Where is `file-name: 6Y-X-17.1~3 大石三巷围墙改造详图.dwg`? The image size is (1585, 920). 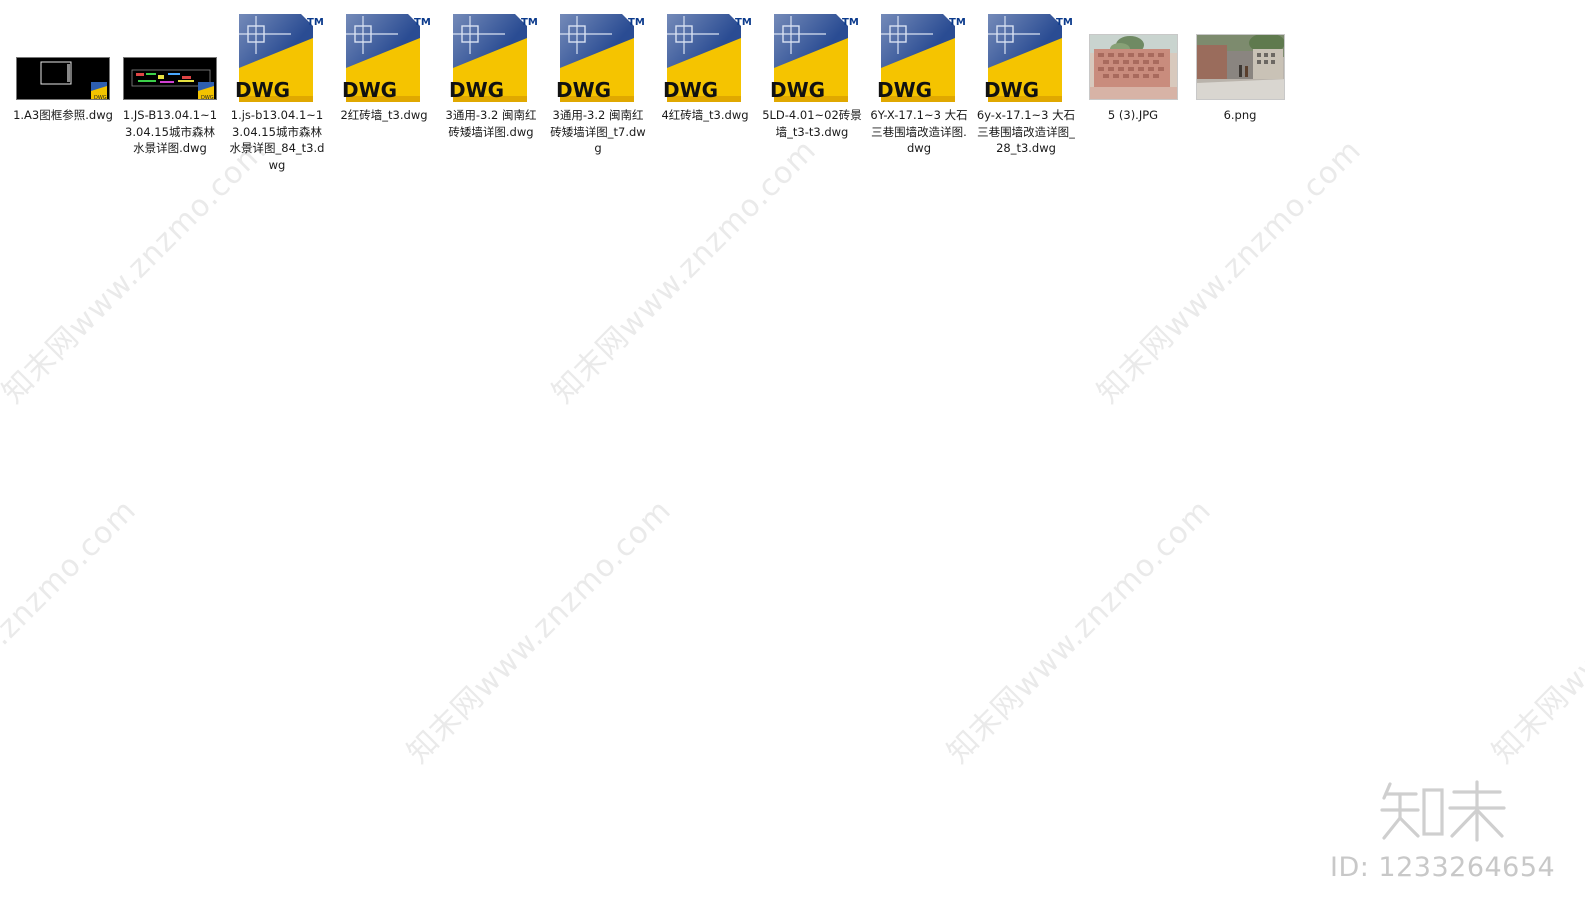 file-name: 6Y-X-17.1~3 大石三巷围墙改造详图.dwg is located at coordinates (919, 131).